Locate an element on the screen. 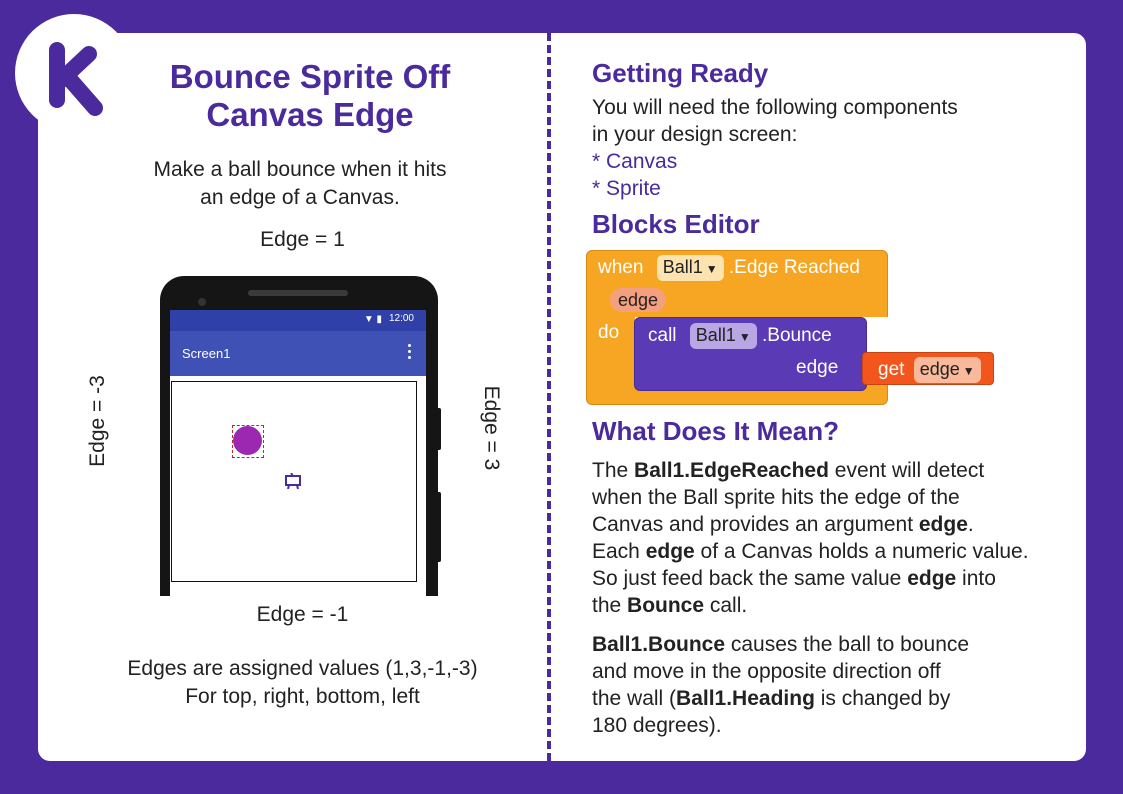 The height and width of the screenshot is (794, 1123). text-run: 180 degrees). is located at coordinates (657, 725).